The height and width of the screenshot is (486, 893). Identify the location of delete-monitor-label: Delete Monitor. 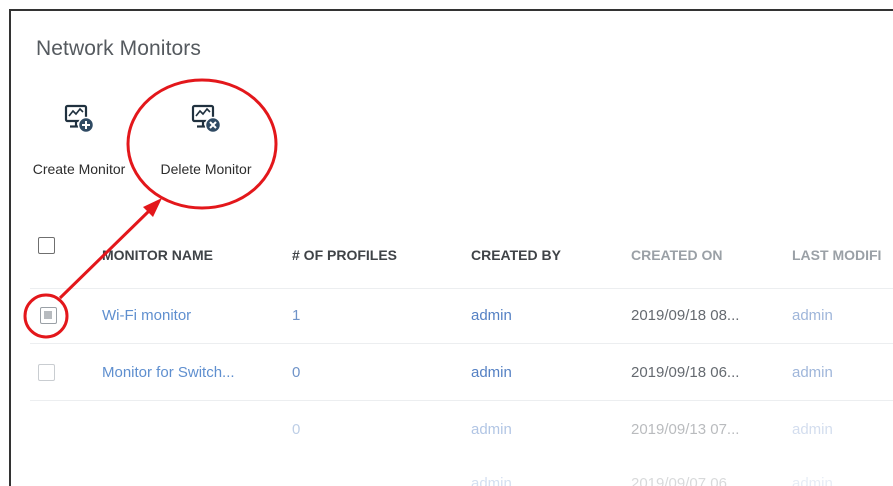
(206, 169).